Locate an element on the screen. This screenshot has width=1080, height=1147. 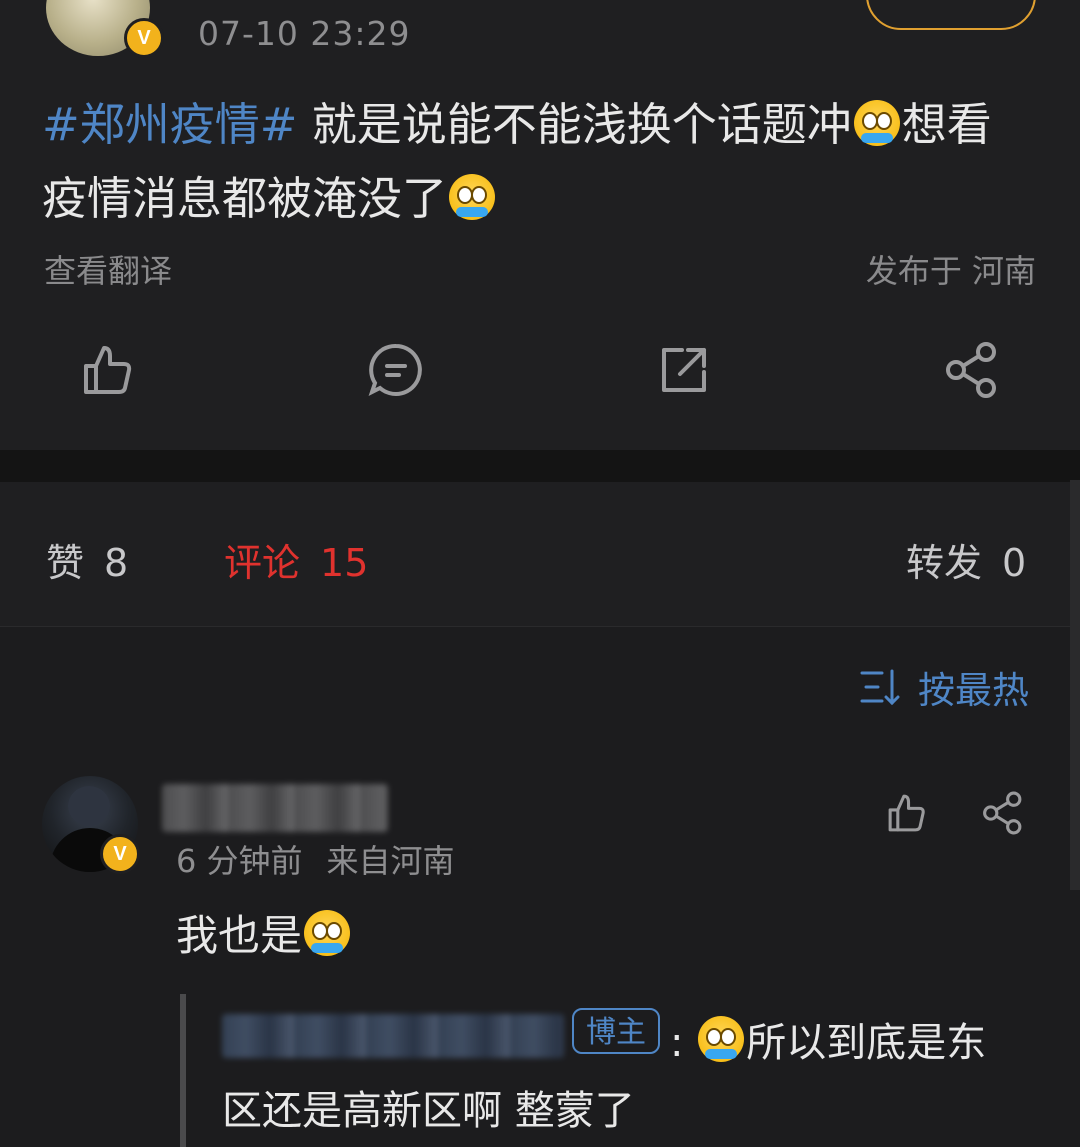
reply-line1: : 所以到底是东 is located at coordinates (828, 1039).